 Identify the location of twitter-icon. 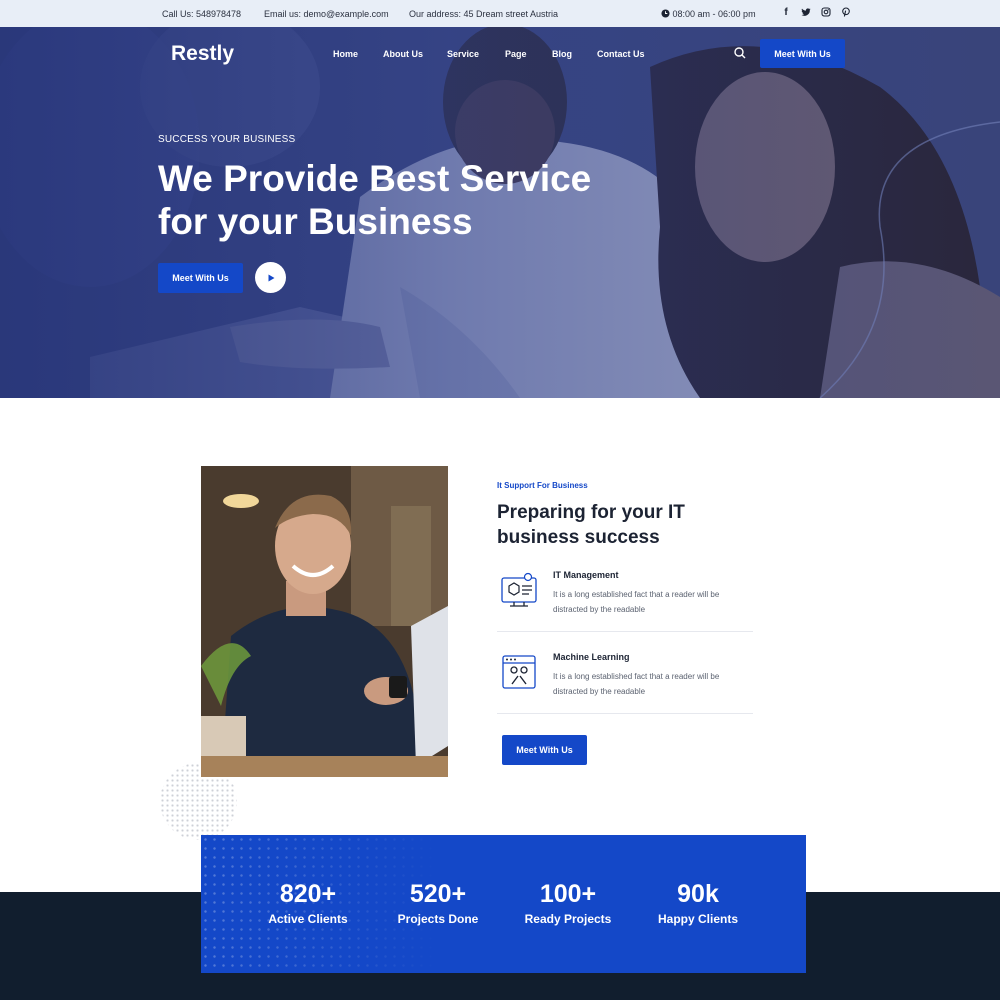
(806, 14).